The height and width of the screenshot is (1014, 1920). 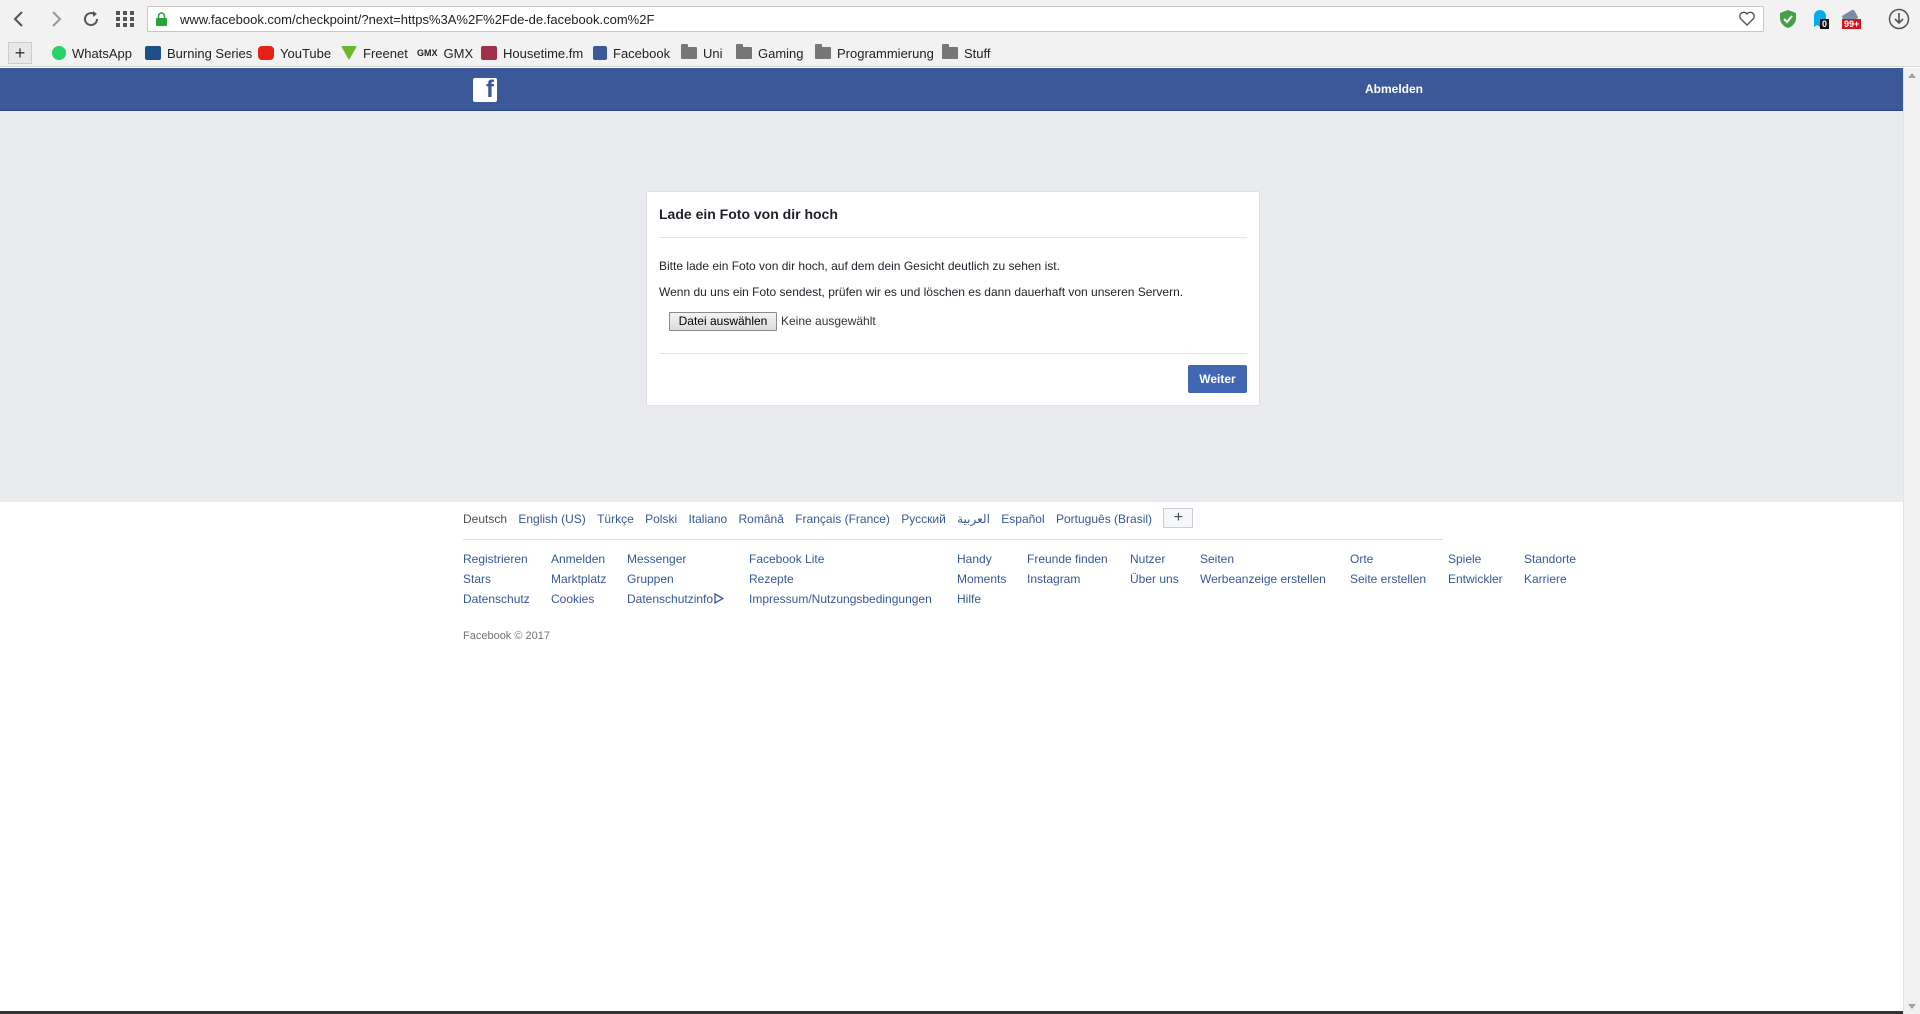 I want to click on footer-link: Seite erstellen, so click(x=1388, y=579).